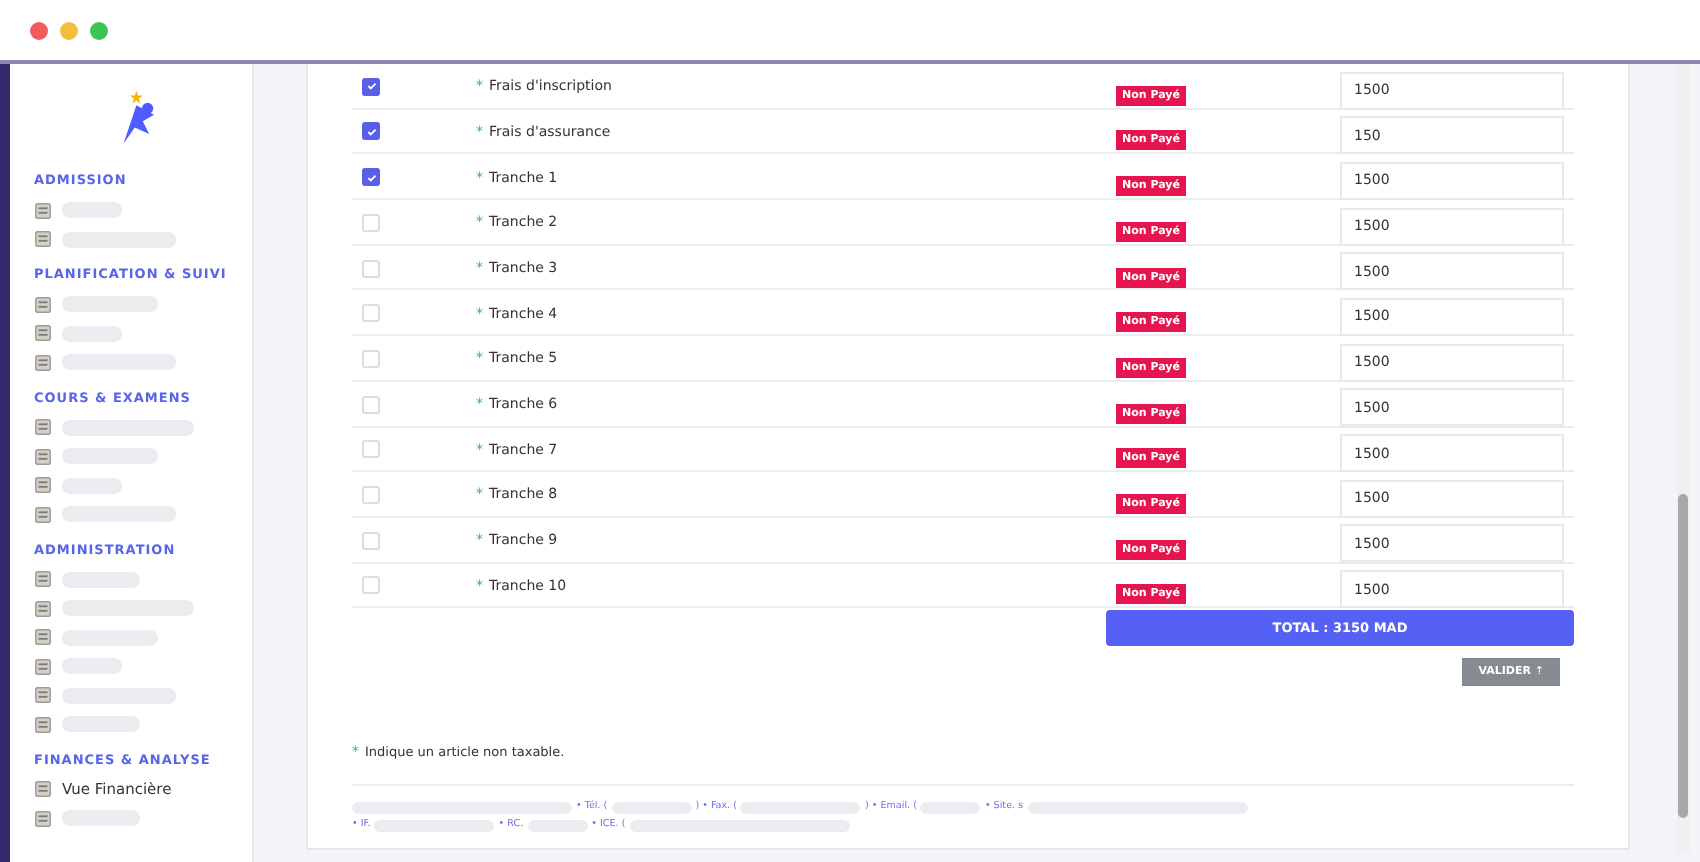 This screenshot has width=1700, height=862. Describe the element at coordinates (39, 30) in the screenshot. I see `close-button` at that location.